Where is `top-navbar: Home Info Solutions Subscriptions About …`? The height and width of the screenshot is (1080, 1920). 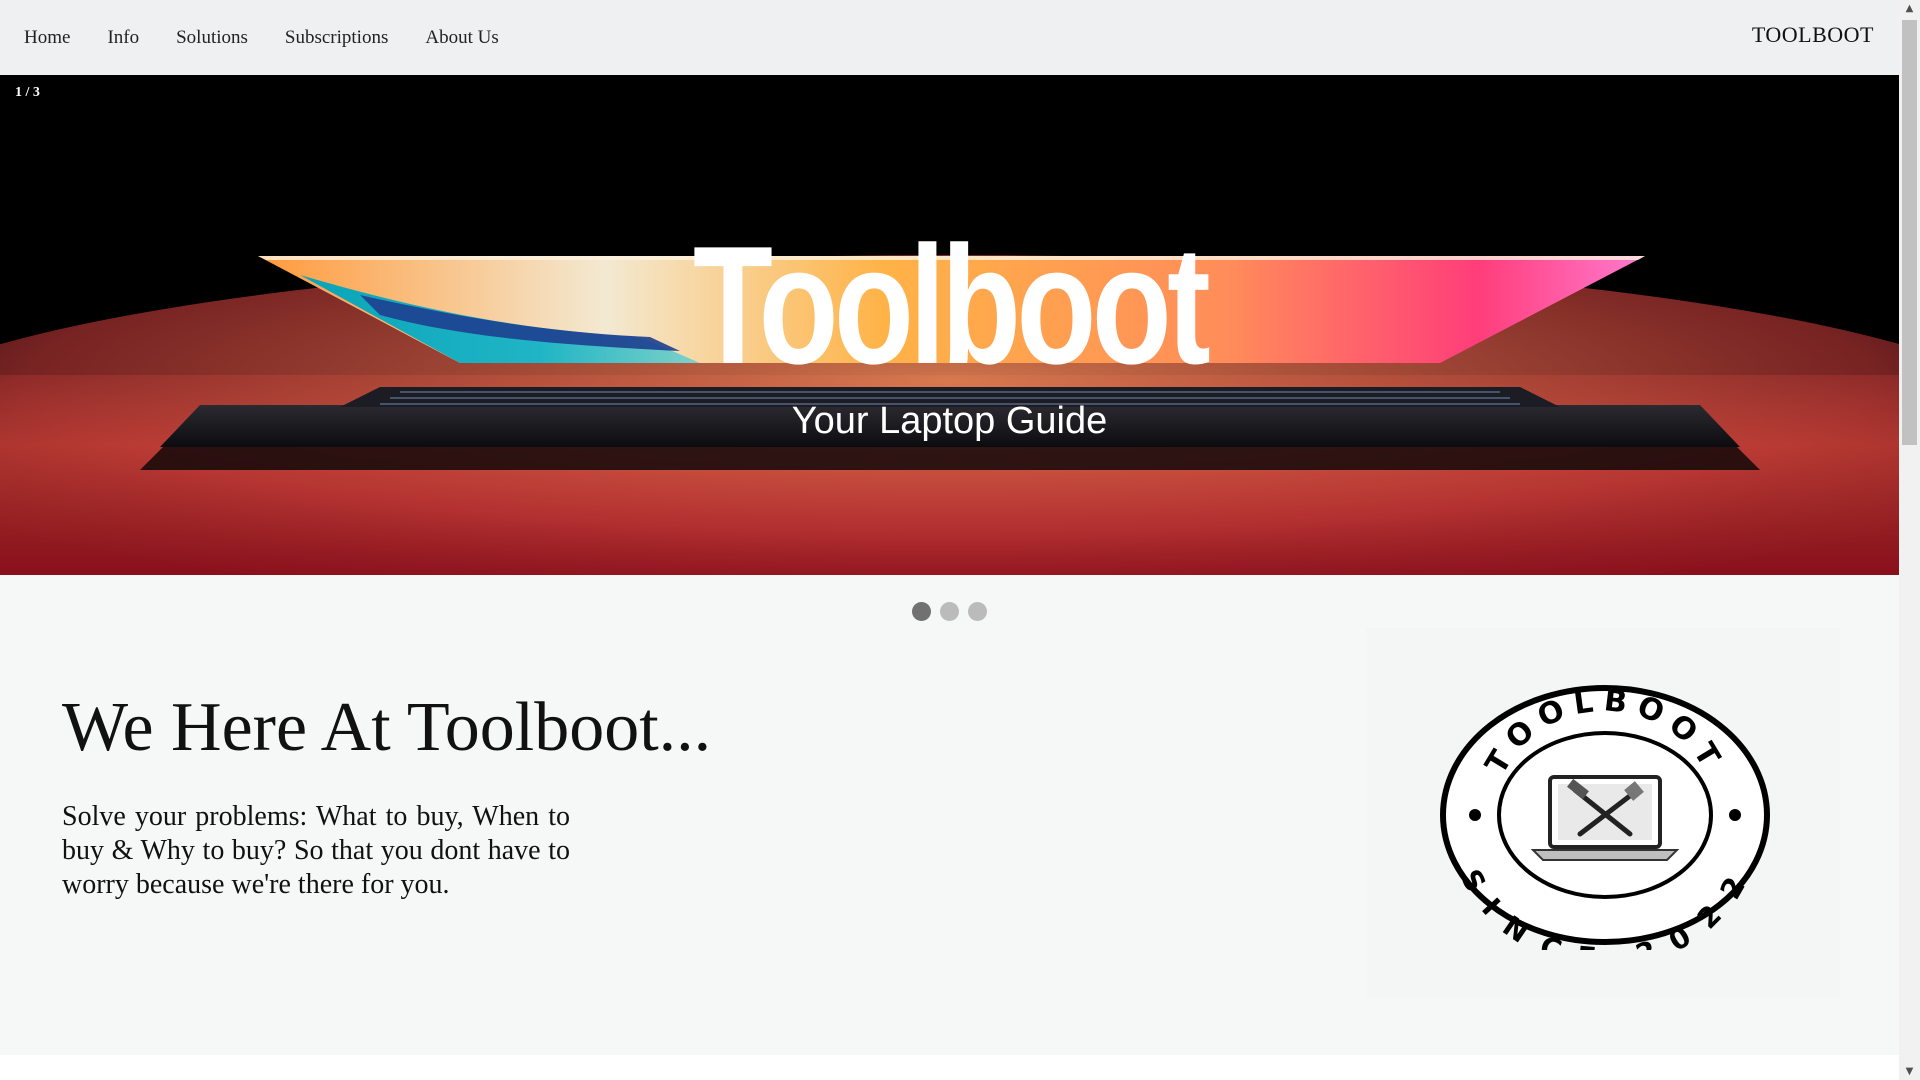
top-navbar: Home Info Solutions Subscriptions About … is located at coordinates (949, 37).